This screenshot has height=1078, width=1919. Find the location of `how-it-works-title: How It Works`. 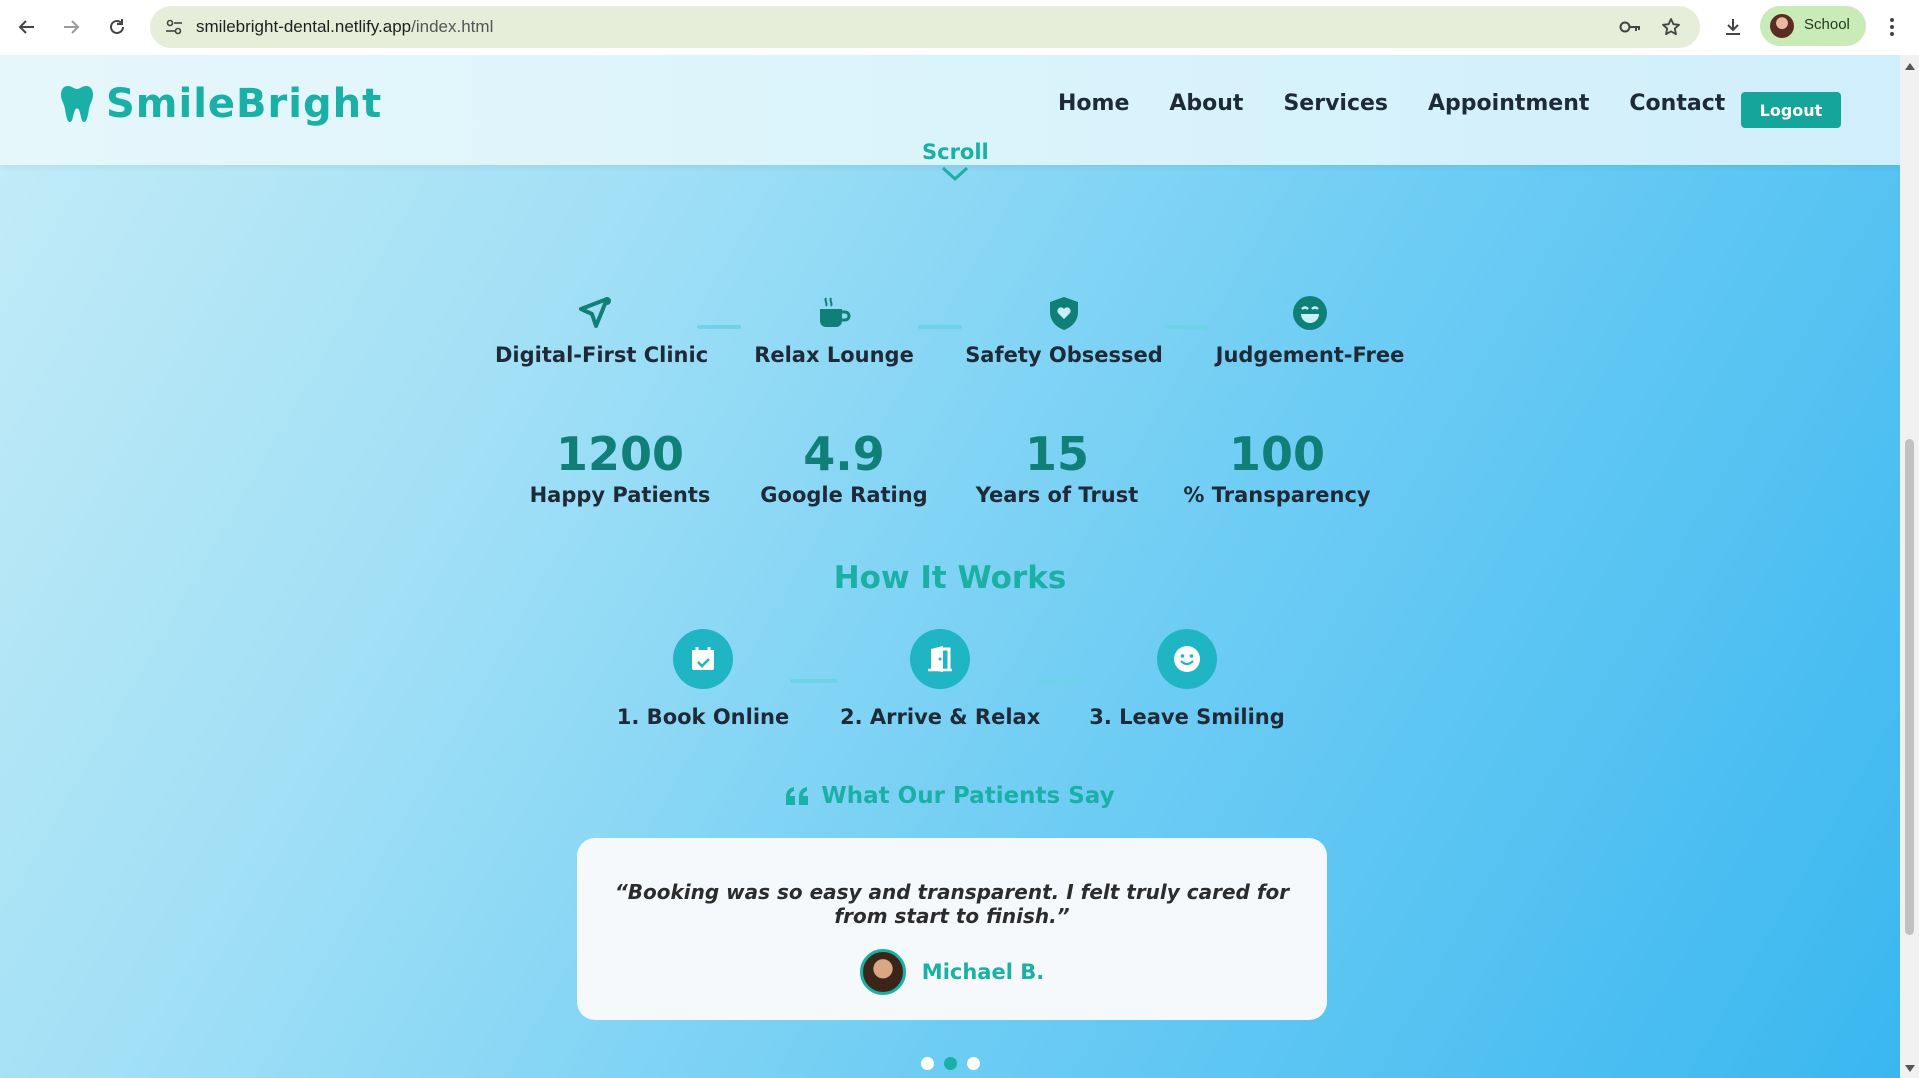

how-it-works-title: How It Works is located at coordinates (950, 578).